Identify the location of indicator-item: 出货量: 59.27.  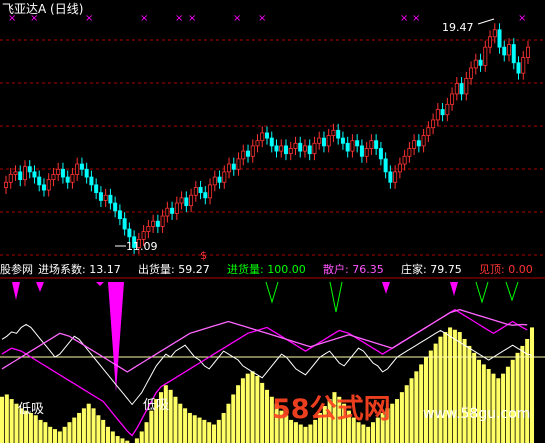
(174, 269).